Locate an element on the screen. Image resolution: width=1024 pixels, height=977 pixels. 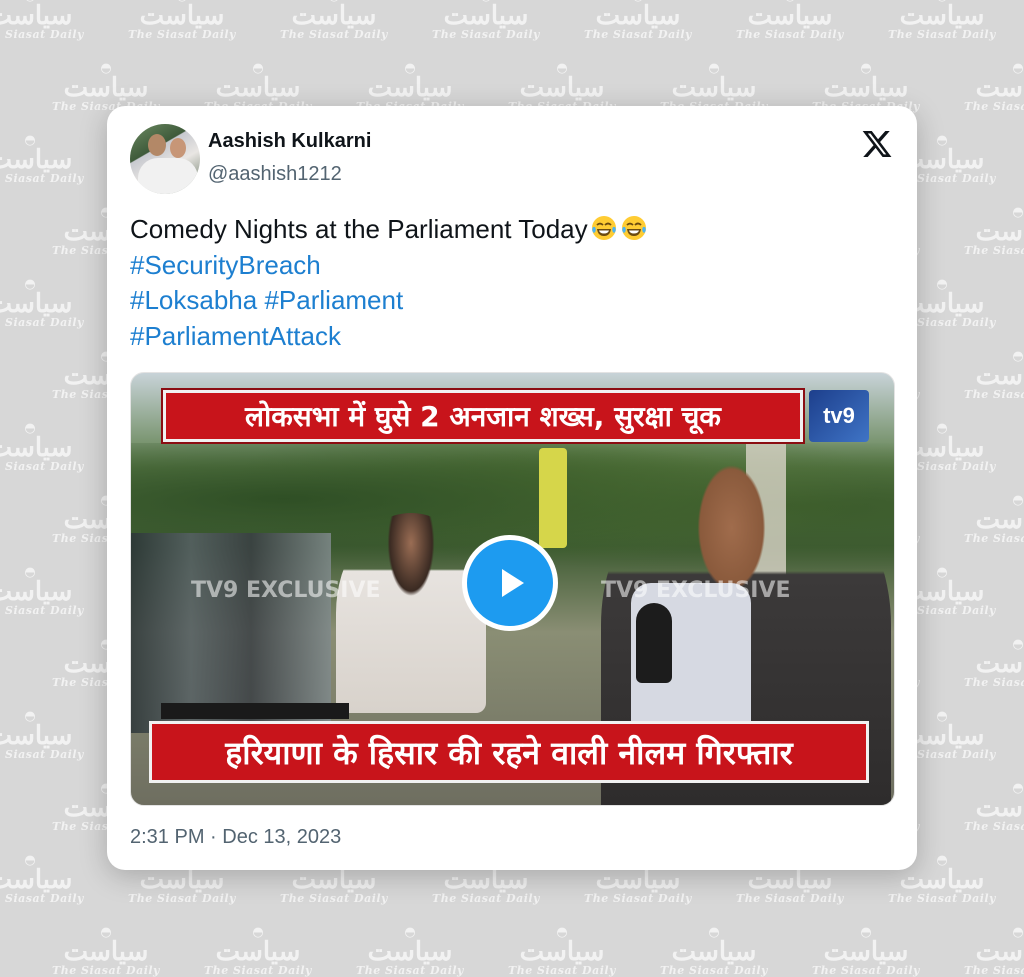
x-logo-icon is located at coordinates (877, 144).